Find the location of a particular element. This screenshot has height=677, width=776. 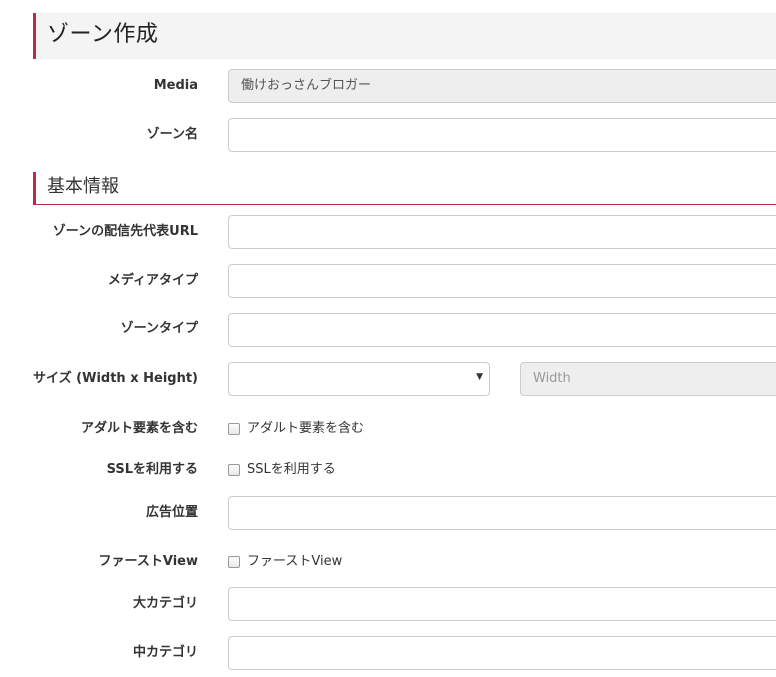

adult-checkbox-row: アダルト要素を含む is located at coordinates (296, 429).